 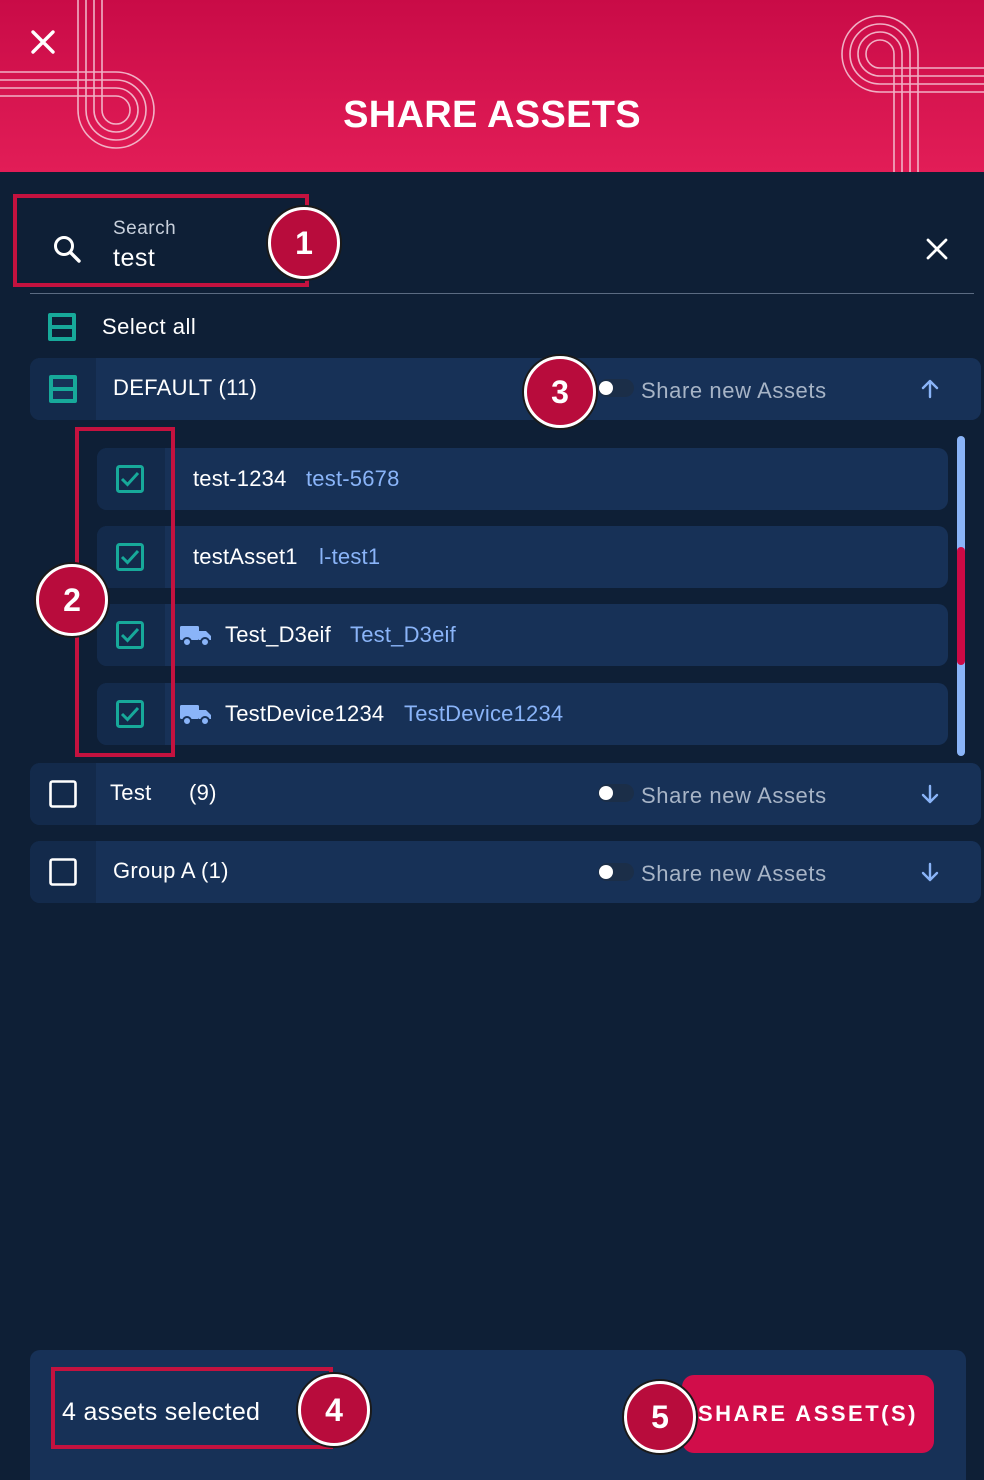 What do you see at coordinates (484, 713) in the screenshot?
I see `asset-id: TestDevice1234` at bounding box center [484, 713].